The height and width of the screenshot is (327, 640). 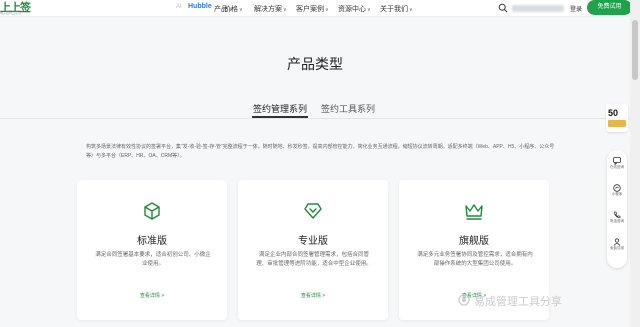 What do you see at coordinates (617, 123) in the screenshot?
I see `promo-ribbon` at bounding box center [617, 123].